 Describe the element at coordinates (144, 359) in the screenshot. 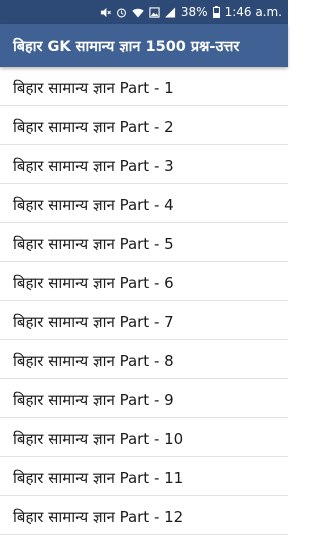

I see `list-item-part-8: बिहार सामान्य ज्ञान Part - 8` at that location.